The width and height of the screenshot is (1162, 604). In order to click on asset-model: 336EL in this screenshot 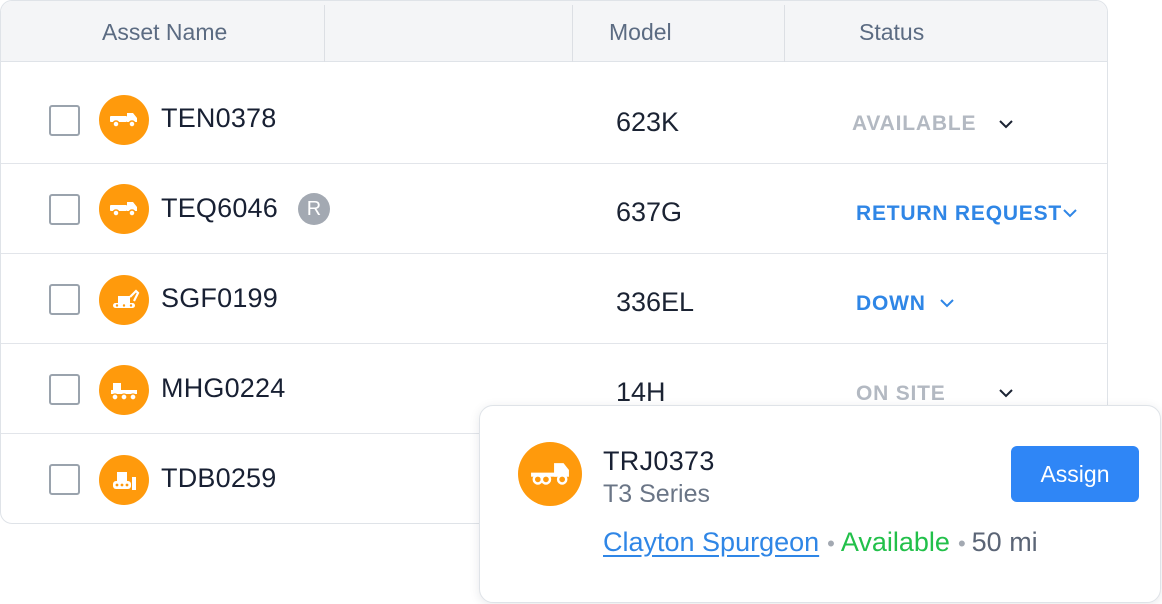, I will do `click(655, 302)`.